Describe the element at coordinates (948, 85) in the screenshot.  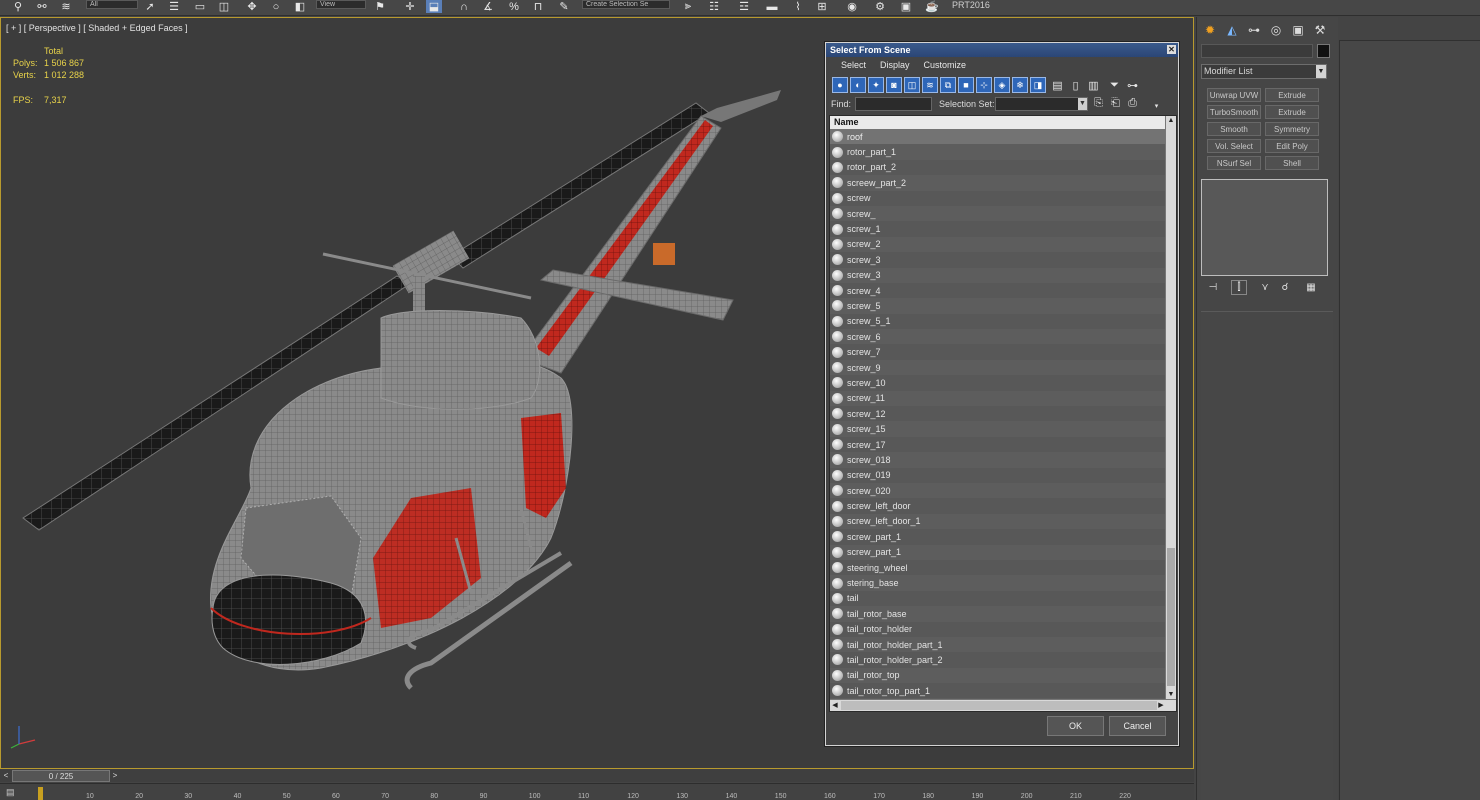
I see `display-groups-icon: ⧉` at that location.